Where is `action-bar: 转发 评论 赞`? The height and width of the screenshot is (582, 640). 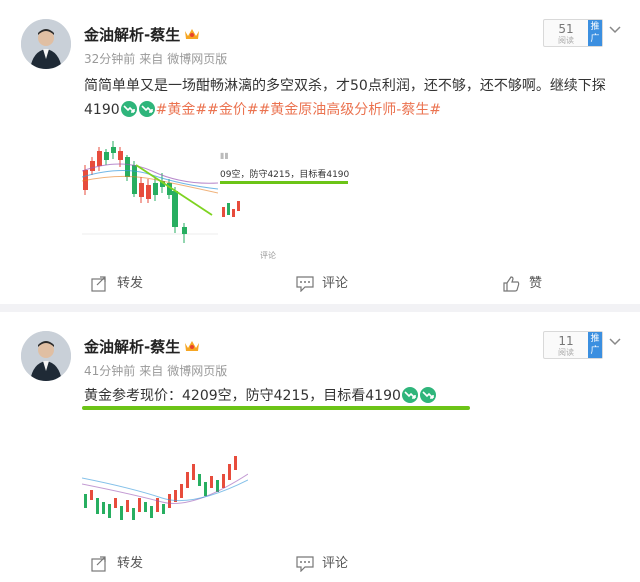 action-bar: 转发 评论 赞 is located at coordinates (320, 284).